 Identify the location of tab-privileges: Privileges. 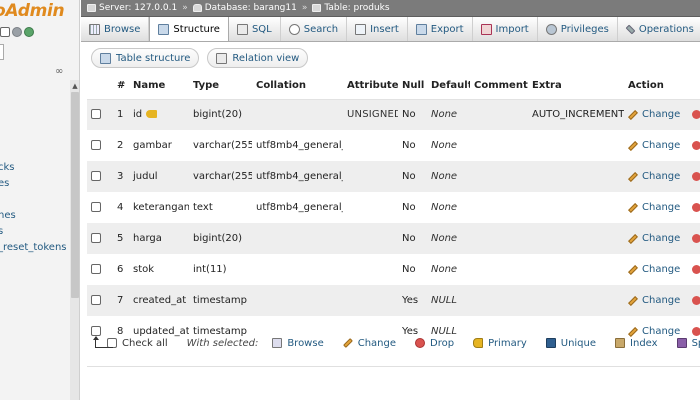
(578, 29).